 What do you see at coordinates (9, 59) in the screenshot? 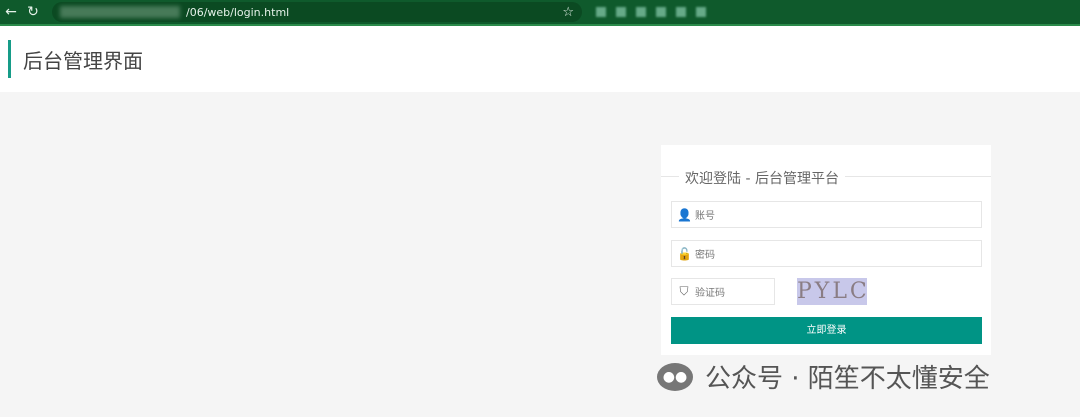
I see `accent-bar` at bounding box center [9, 59].